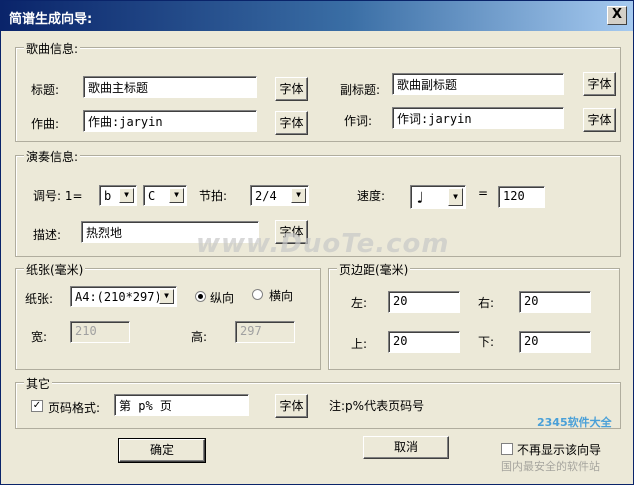 The image size is (634, 485). Describe the element at coordinates (559, 450) in the screenshot. I see `hide-wizard-label: 不再显示该向导` at that location.